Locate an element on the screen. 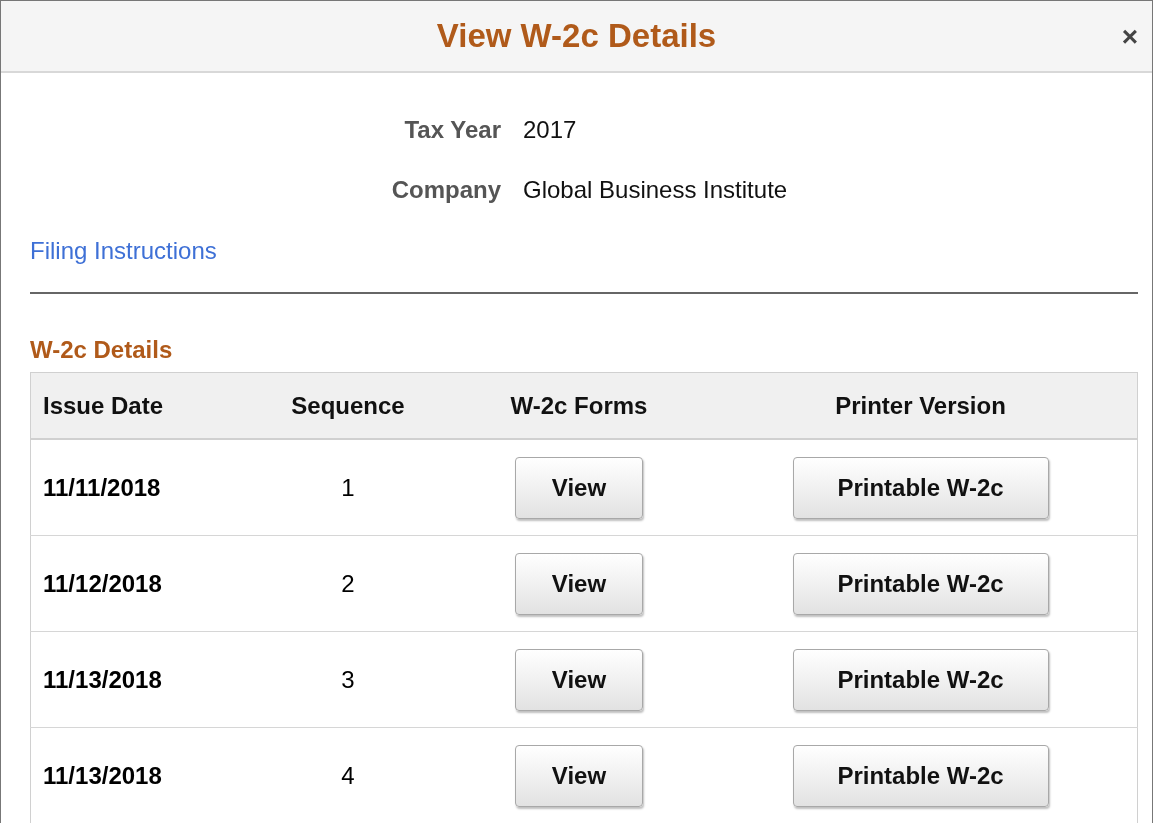 The width and height of the screenshot is (1153, 823). field-value: Global Business Institute is located at coordinates (655, 190).